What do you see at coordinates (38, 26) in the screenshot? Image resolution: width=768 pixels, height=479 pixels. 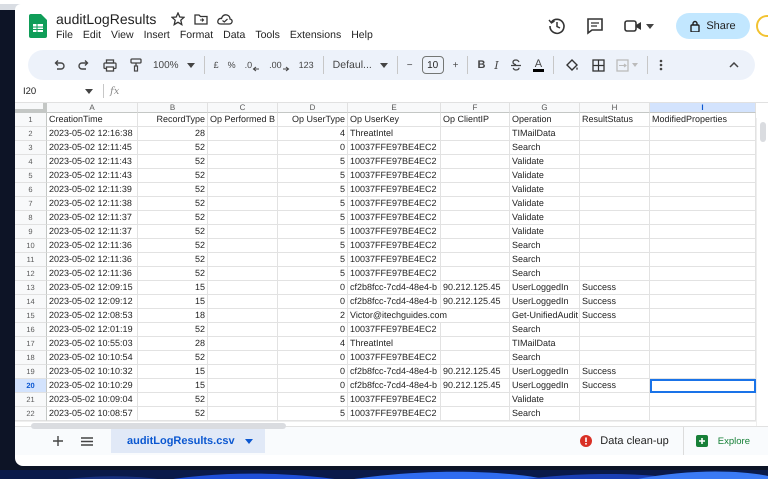 I see `sheets-logo-icon` at bounding box center [38, 26].